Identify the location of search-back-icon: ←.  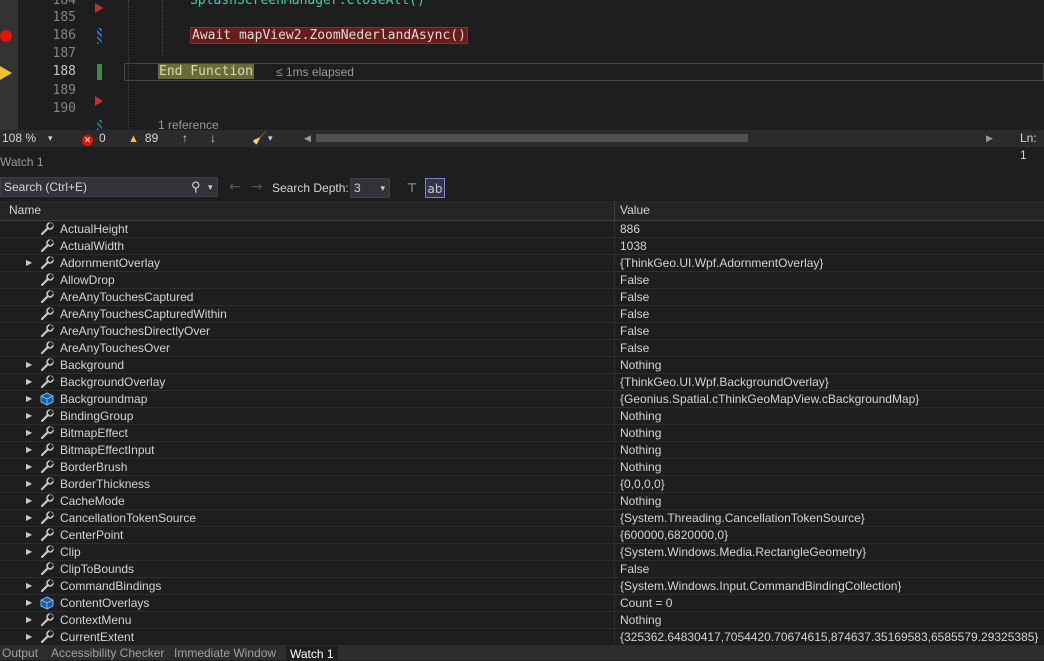
(235, 187).